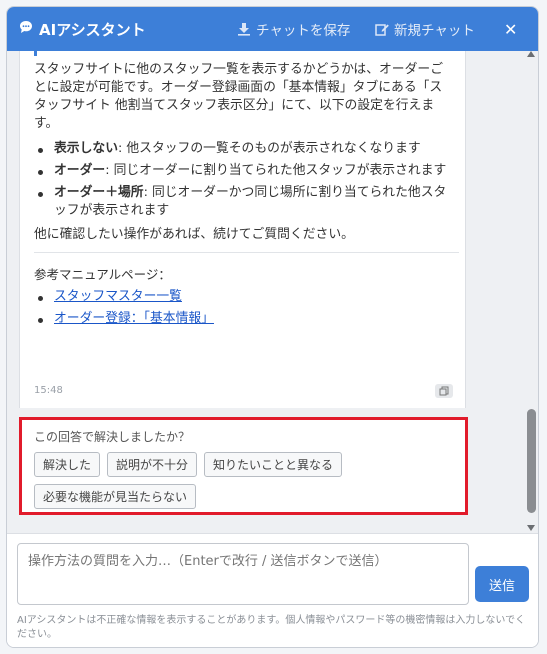  I want to click on reference-list: スタッフマスター一覧 オーダー登録：「基本情報」, so click(243, 308).